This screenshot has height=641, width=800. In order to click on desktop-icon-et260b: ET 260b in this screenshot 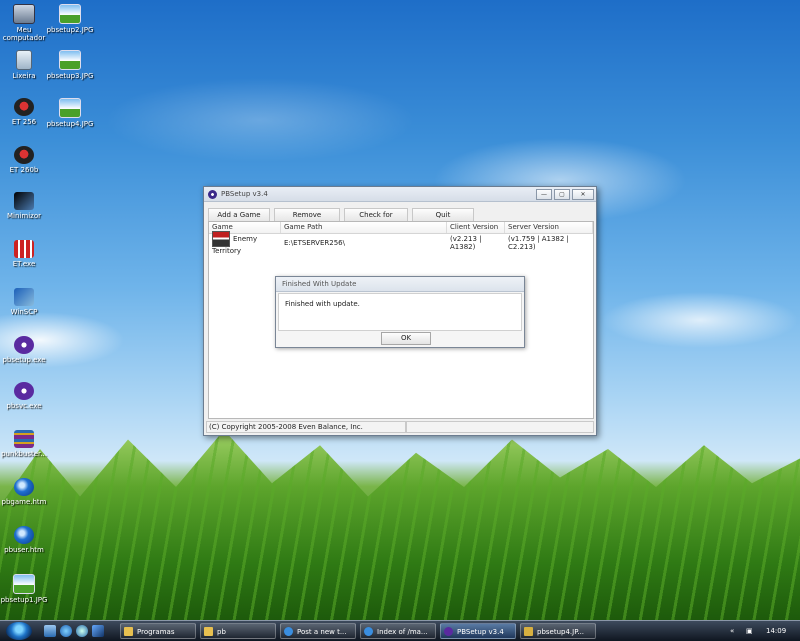, I will do `click(24, 160)`.